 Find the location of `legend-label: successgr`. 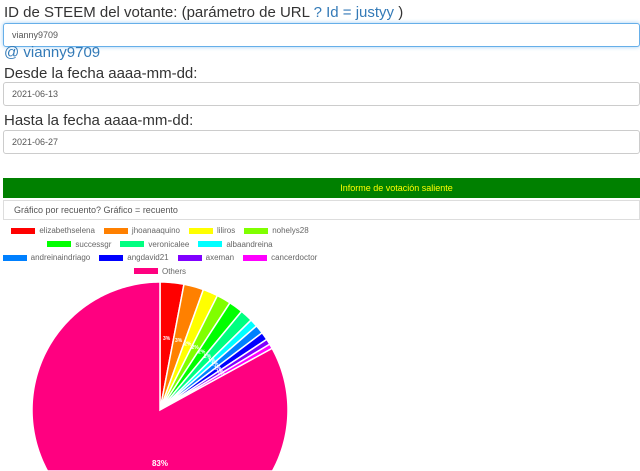

legend-label: successgr is located at coordinates (93, 244).